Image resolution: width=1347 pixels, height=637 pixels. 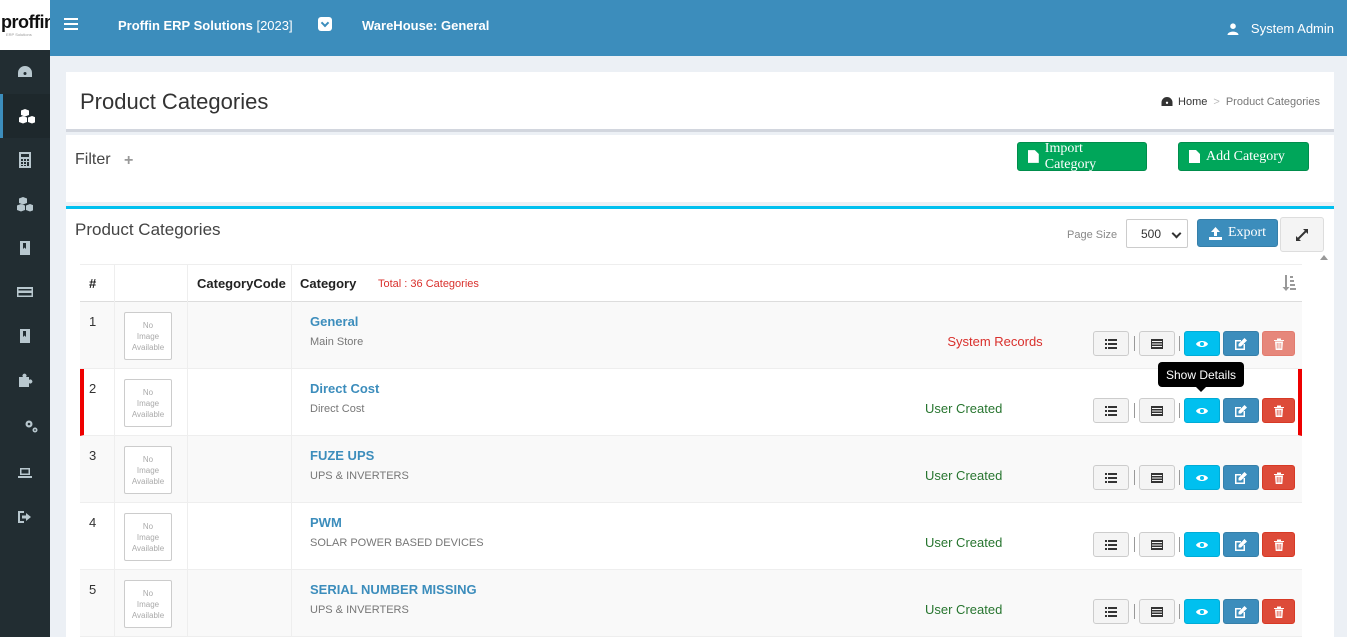 What do you see at coordinates (31, 426) in the screenshot?
I see `cogs-icon` at bounding box center [31, 426].